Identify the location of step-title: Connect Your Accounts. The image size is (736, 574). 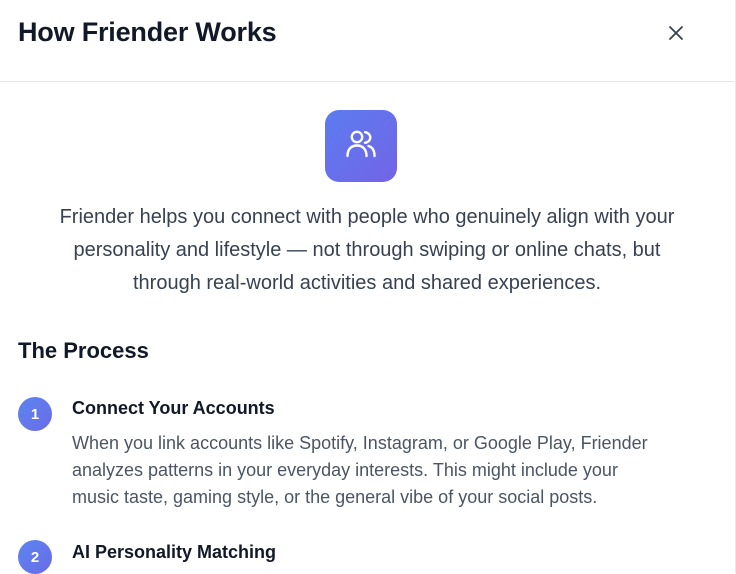
(173, 408).